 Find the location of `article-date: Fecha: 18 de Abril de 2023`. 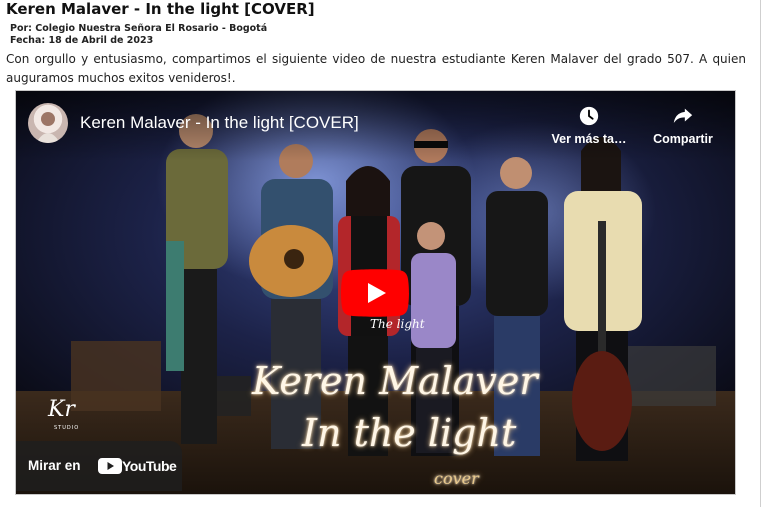

article-date: Fecha: 18 de Abril de 2023 is located at coordinates (82, 40).